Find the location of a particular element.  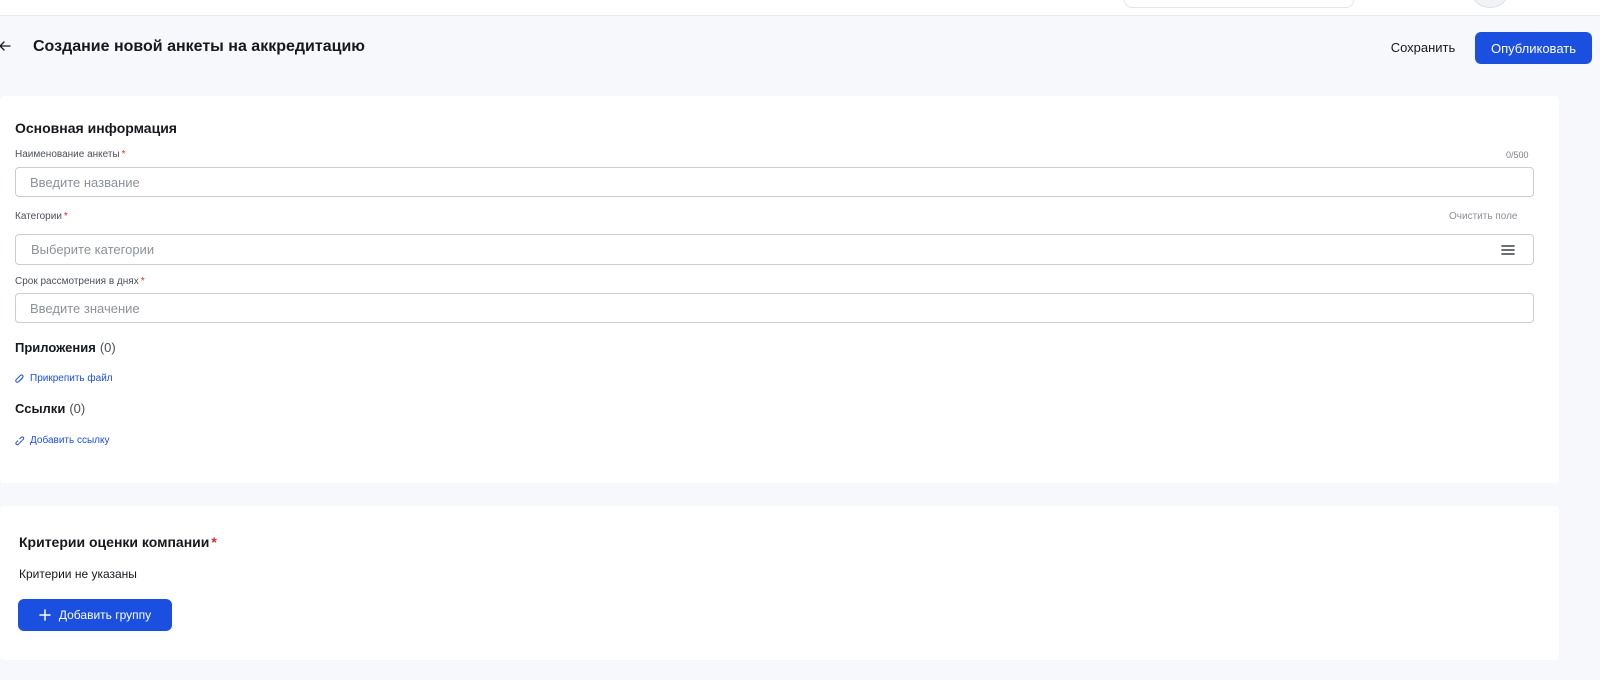

links-title: Ссылки (0) is located at coordinates (50, 408).